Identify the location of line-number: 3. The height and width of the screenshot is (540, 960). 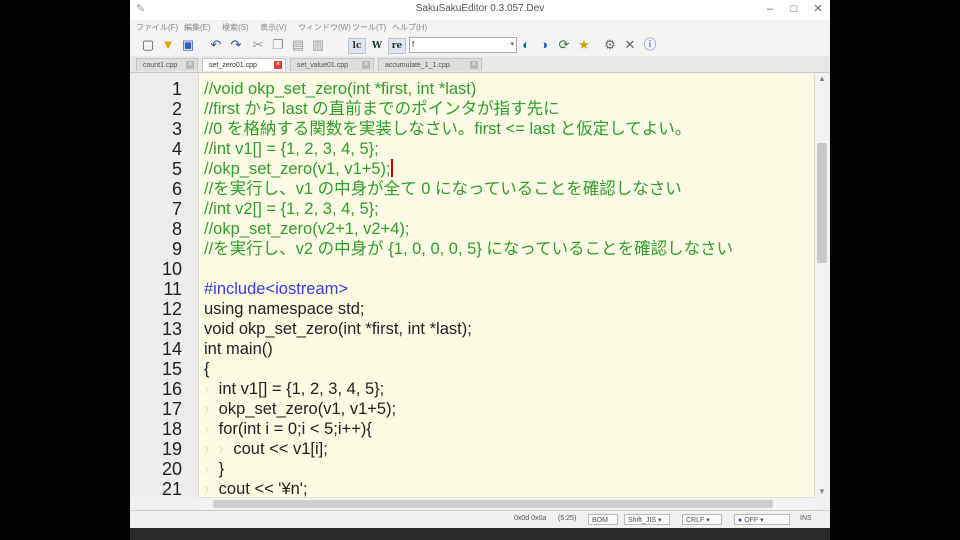
(176, 129).